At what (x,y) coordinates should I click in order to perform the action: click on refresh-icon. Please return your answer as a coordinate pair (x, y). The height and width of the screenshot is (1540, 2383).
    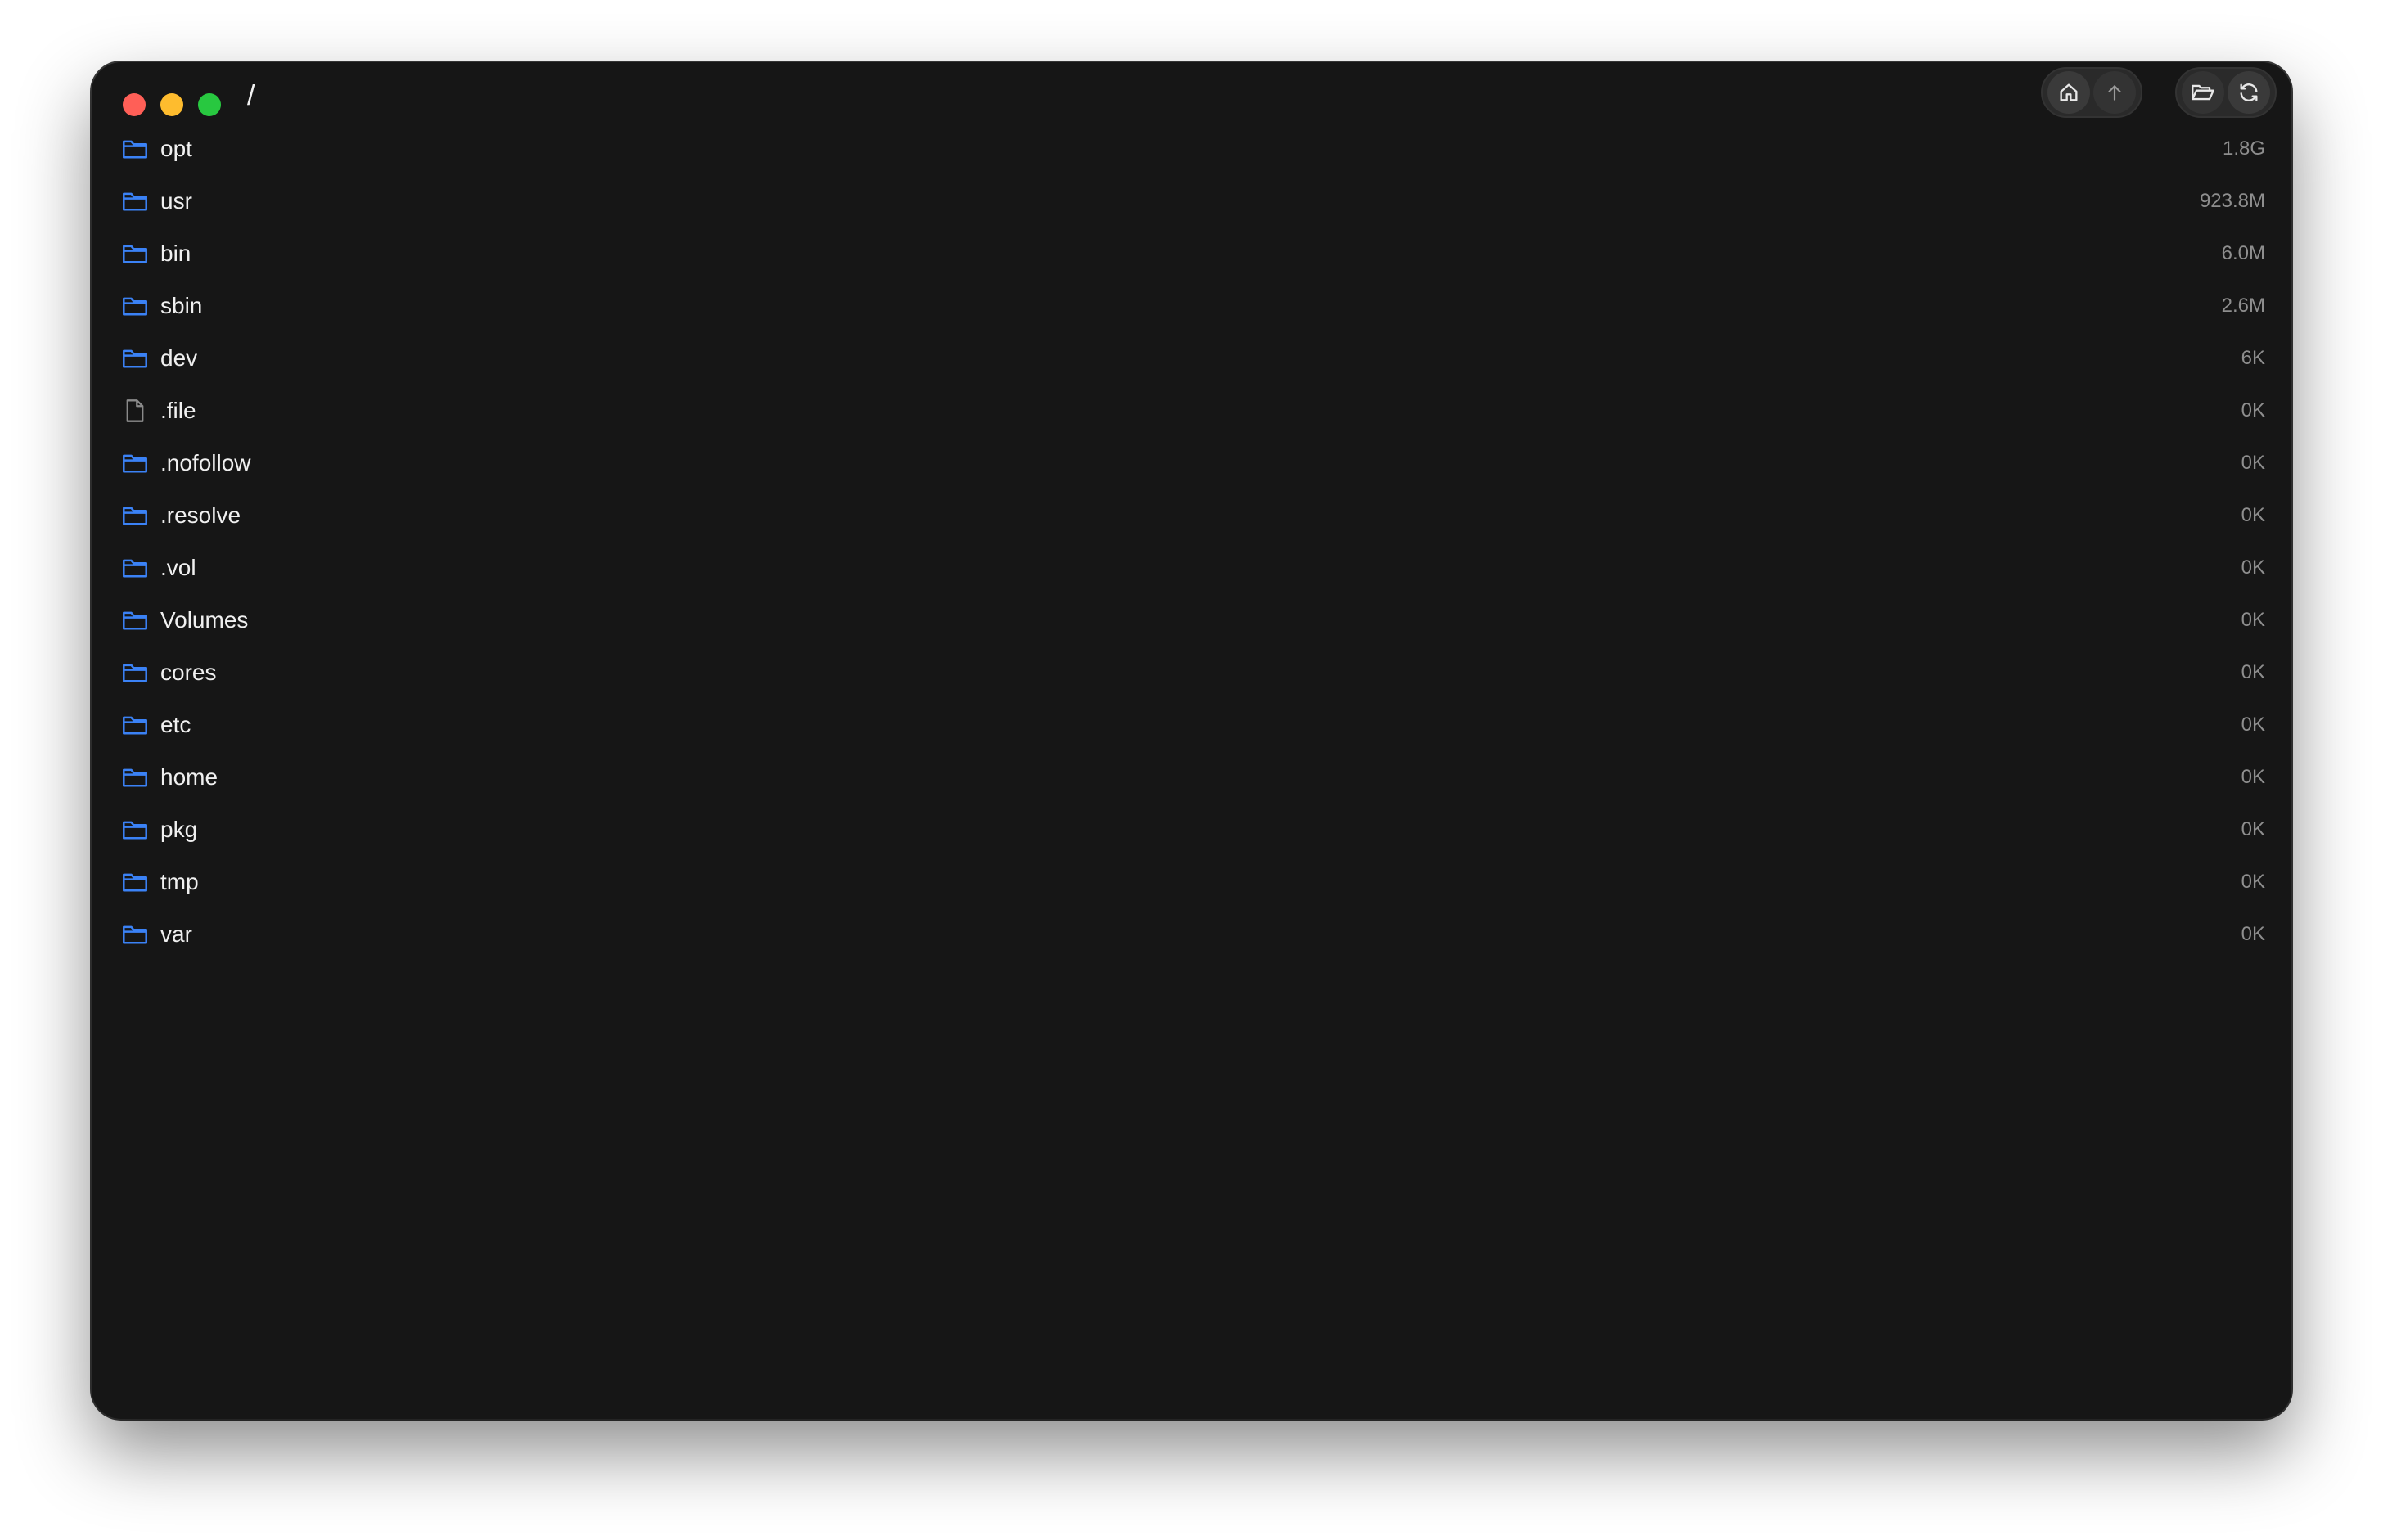
    Looking at the image, I should click on (2249, 92).